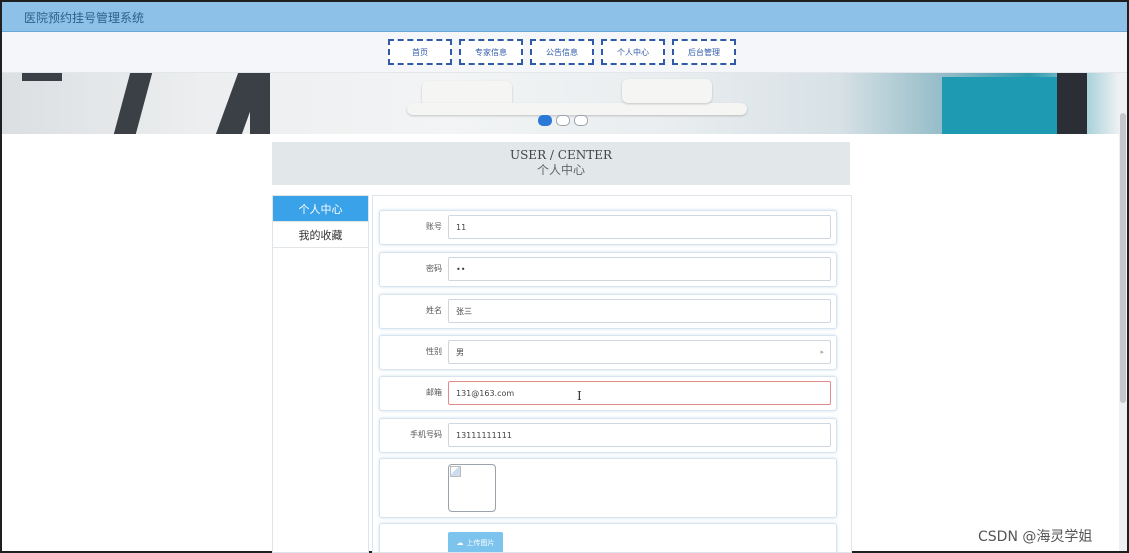 The height and width of the screenshot is (553, 1129). Describe the element at coordinates (491, 52) in the screenshot. I see `nav-item-experts: 专家信息` at that location.